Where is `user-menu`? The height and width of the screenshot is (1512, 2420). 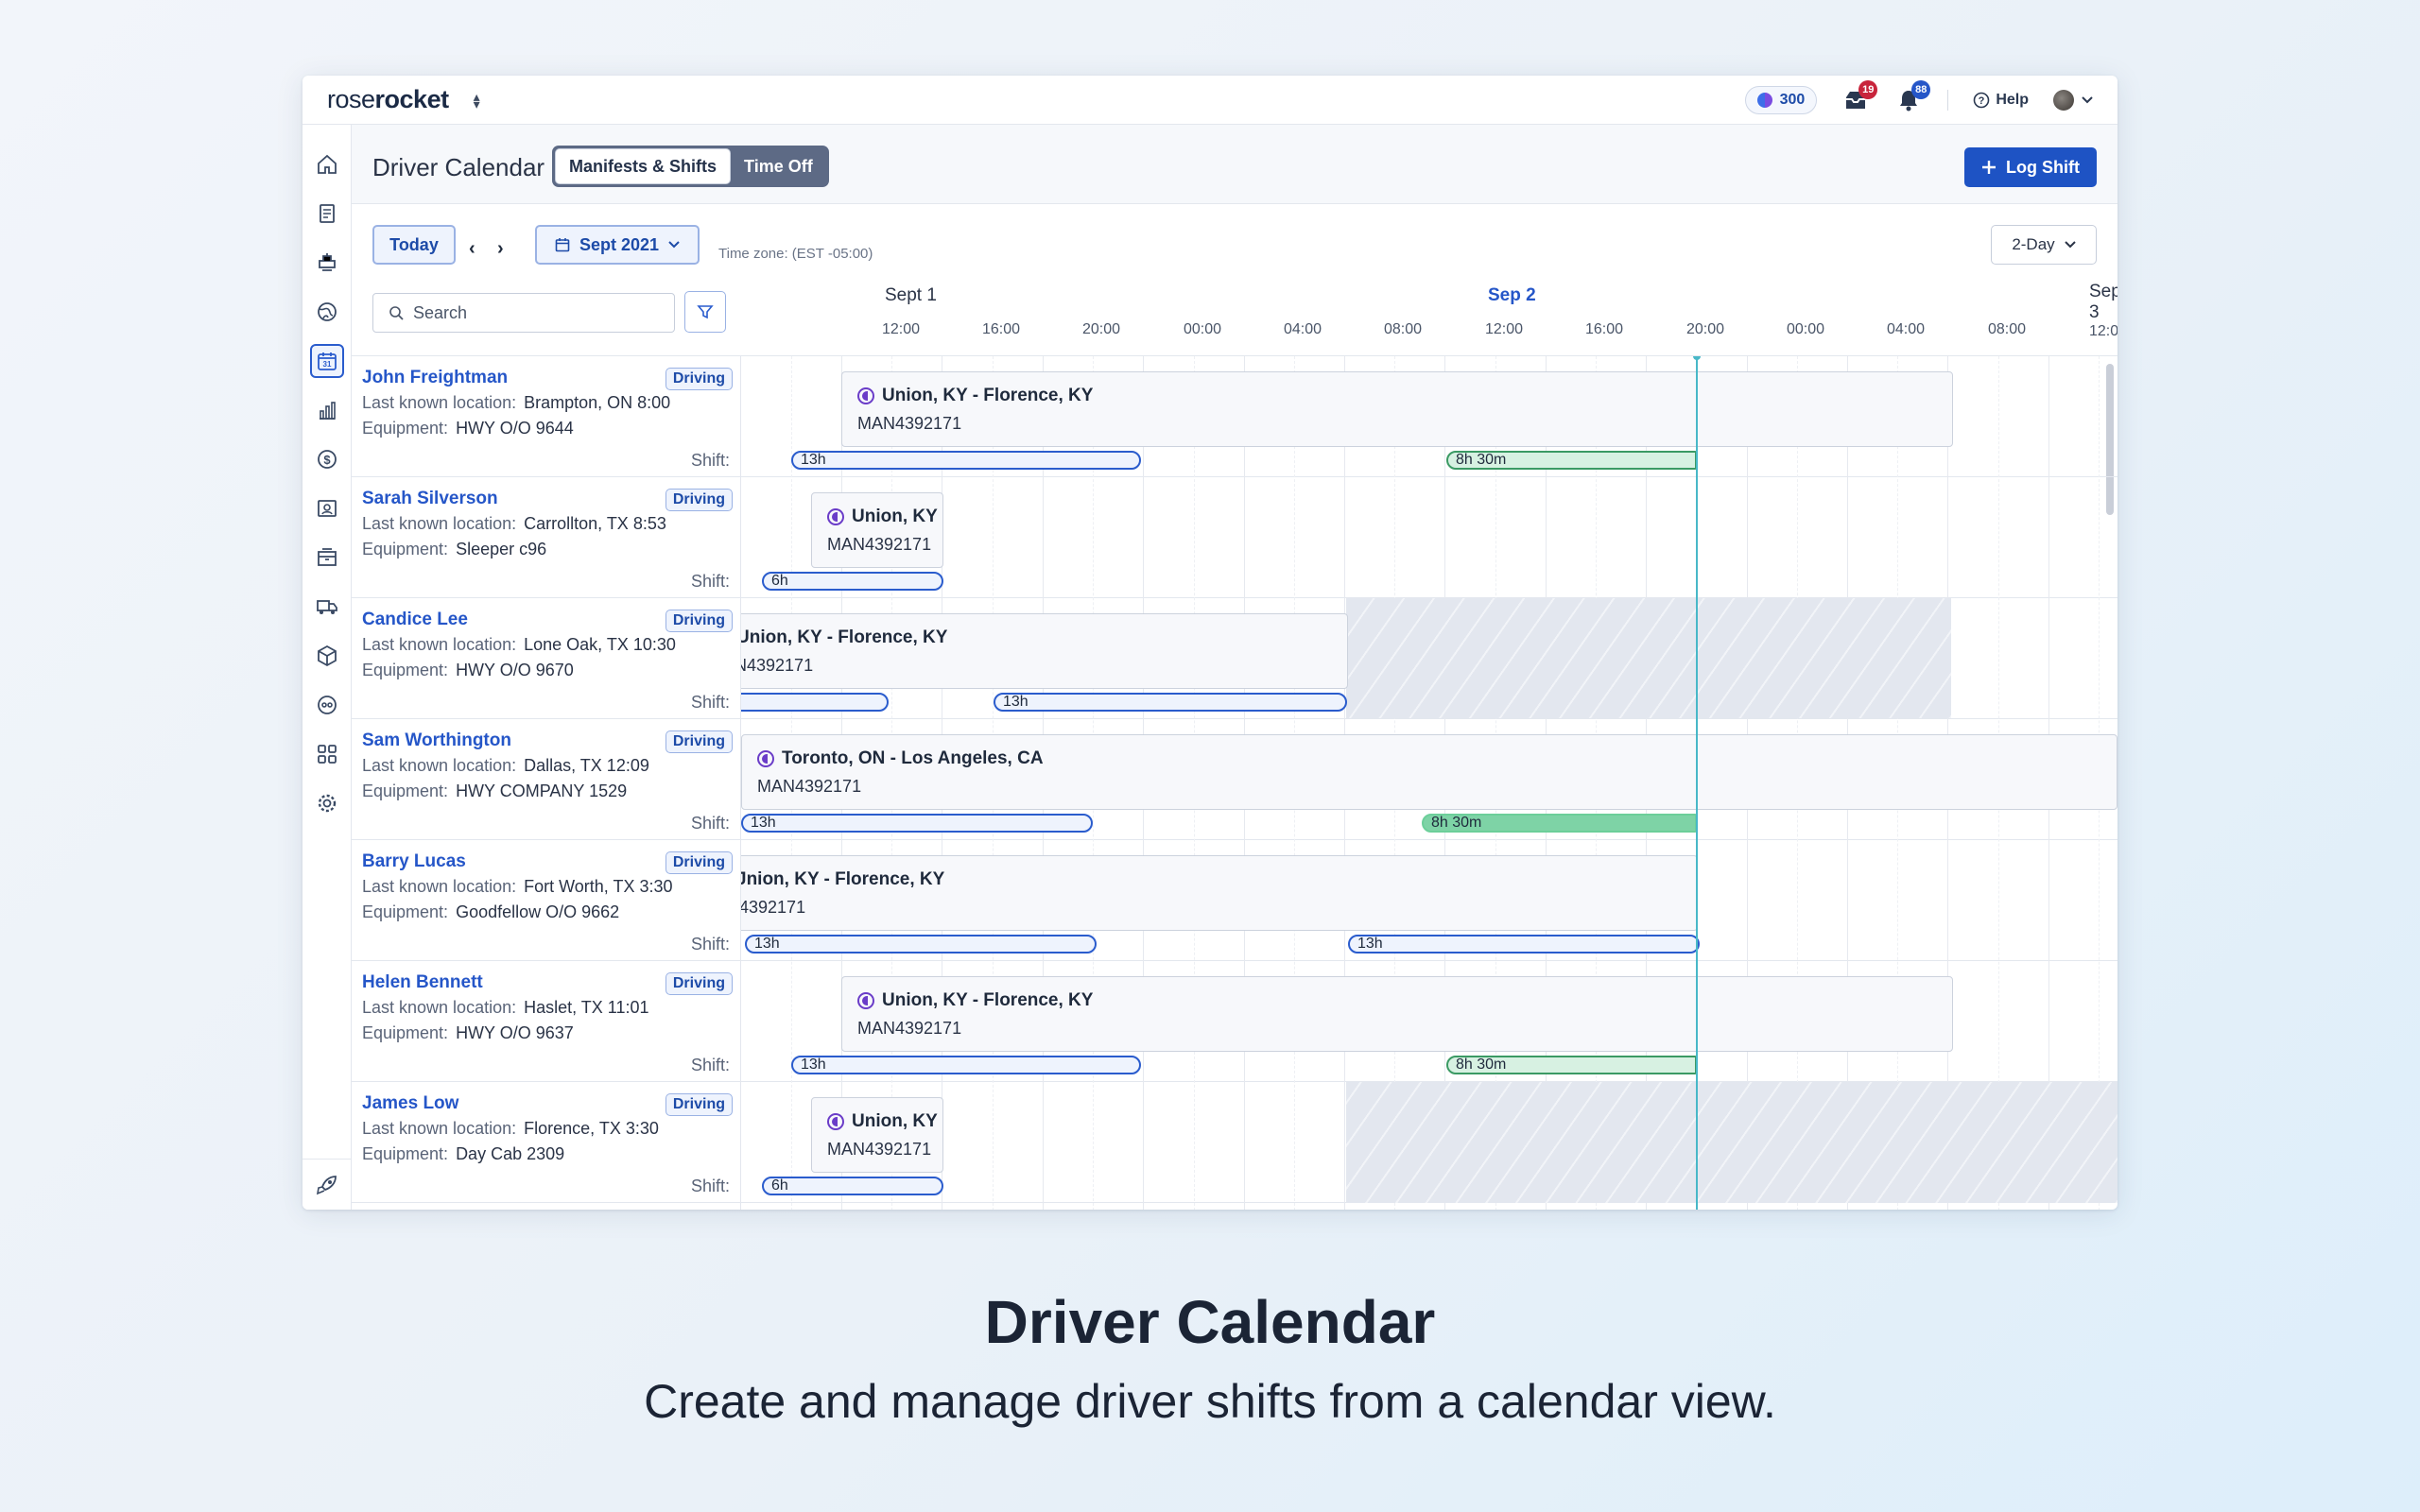 user-menu is located at coordinates (2073, 100).